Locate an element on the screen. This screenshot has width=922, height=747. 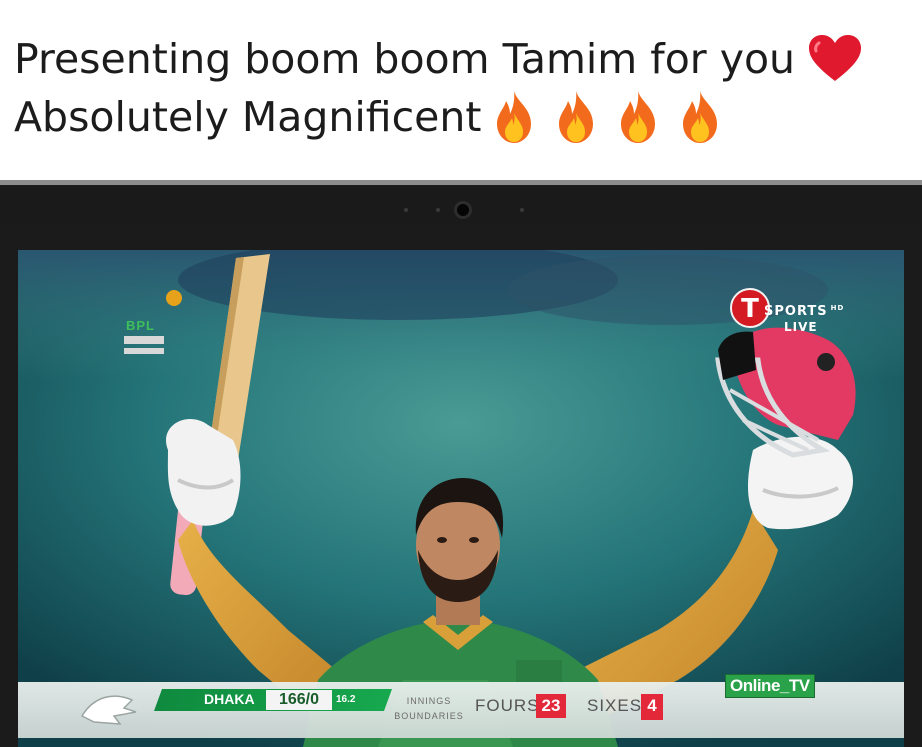
jersey-sponsor is located at coordinates (539, 671).